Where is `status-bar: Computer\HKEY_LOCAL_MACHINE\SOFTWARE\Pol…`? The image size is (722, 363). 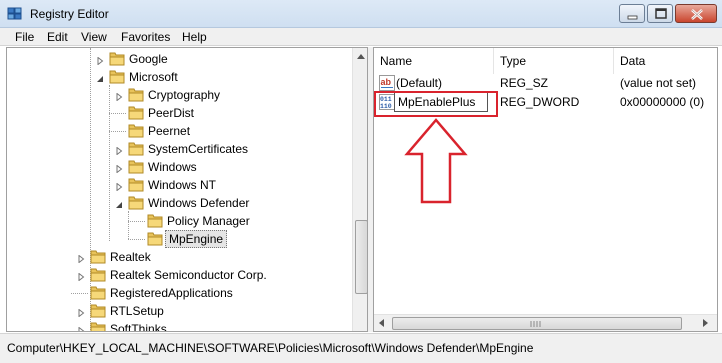
status-bar: Computer\HKEY_LOCAL_MACHINE\SOFTWARE\Pol… is located at coordinates (361, 348).